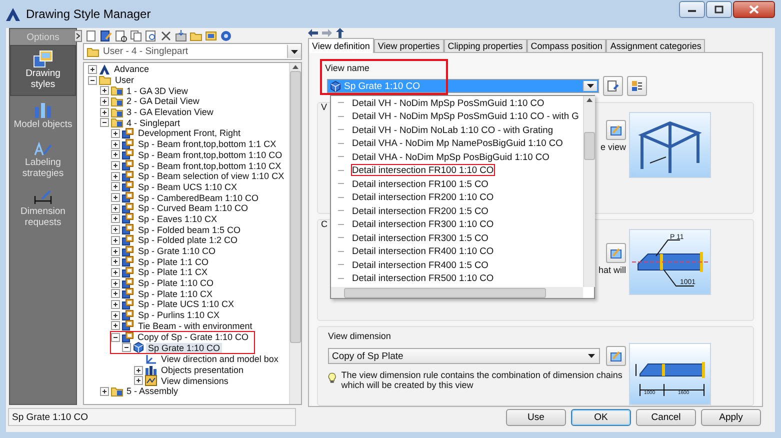 The image size is (781, 438). I want to click on list-option: Detail intersection FR200 1:5 CO, so click(420, 211).